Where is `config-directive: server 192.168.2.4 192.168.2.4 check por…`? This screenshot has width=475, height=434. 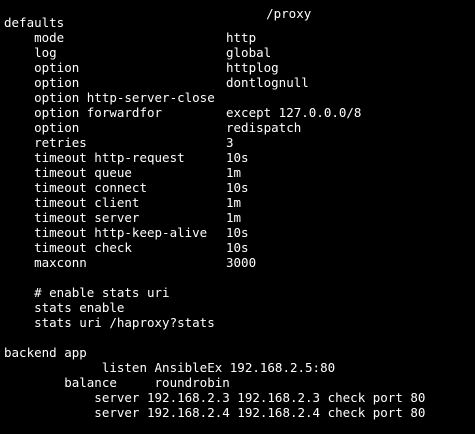
config-directive: server 192.168.2.4 192.168.2.4 check por… is located at coordinates (215, 412).